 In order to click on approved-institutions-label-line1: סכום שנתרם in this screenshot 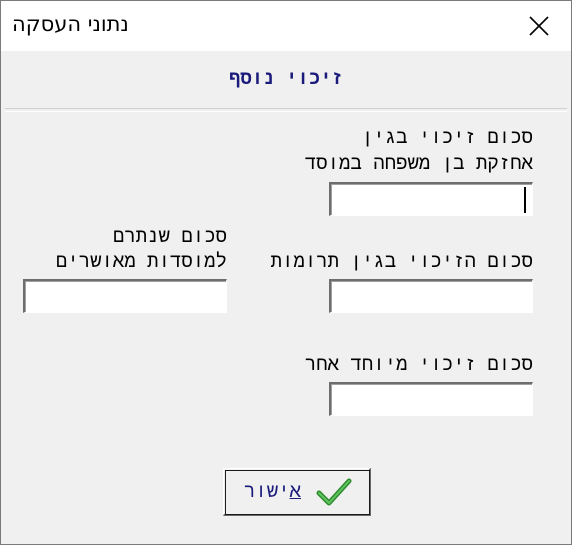, I will do `click(169, 236)`.